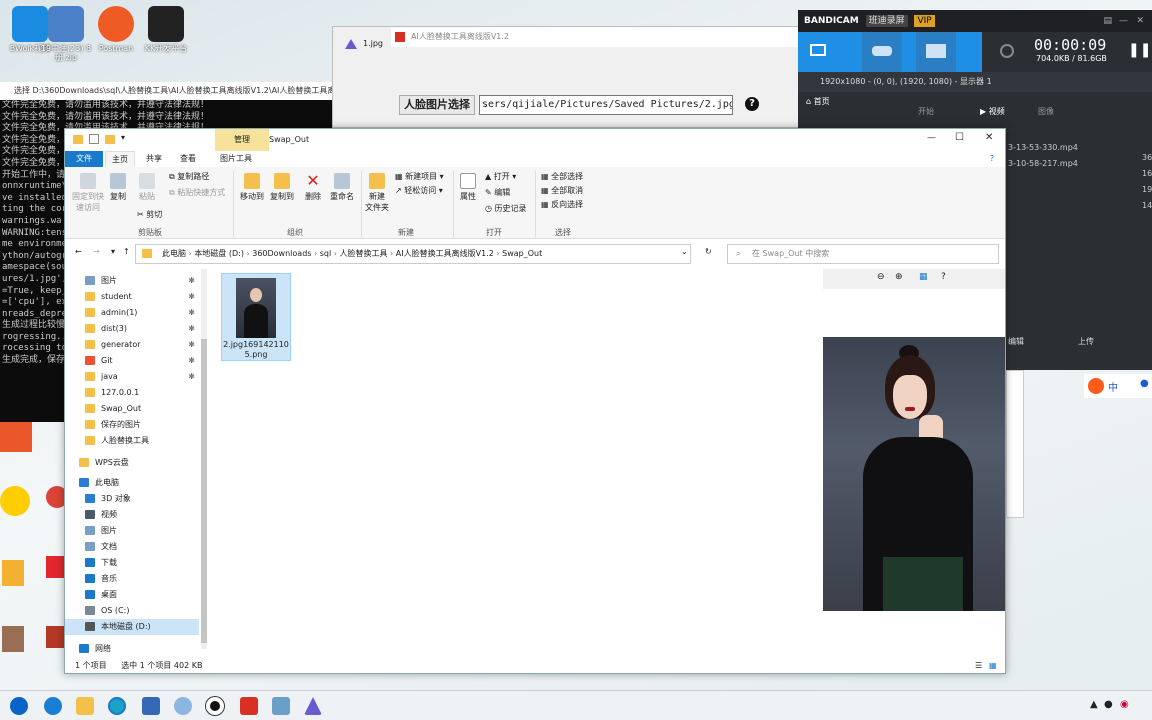 This screenshot has height=720, width=1152. Describe the element at coordinates (365, 43) in the screenshot. I see `tab-1jpg: 1.jpg` at that location.